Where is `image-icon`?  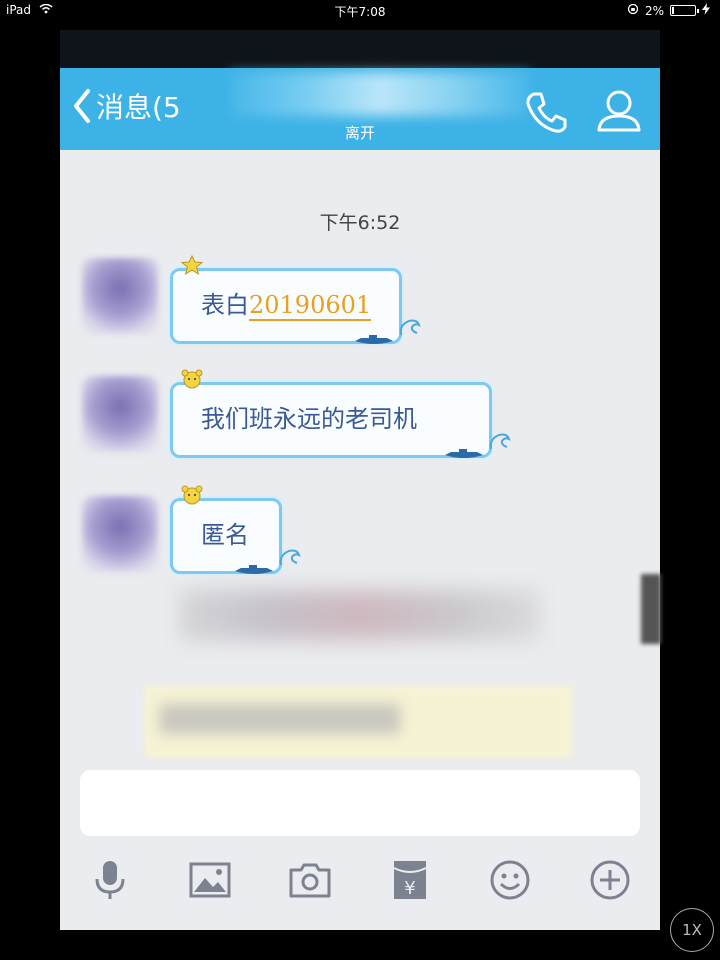
image-icon is located at coordinates (210, 880).